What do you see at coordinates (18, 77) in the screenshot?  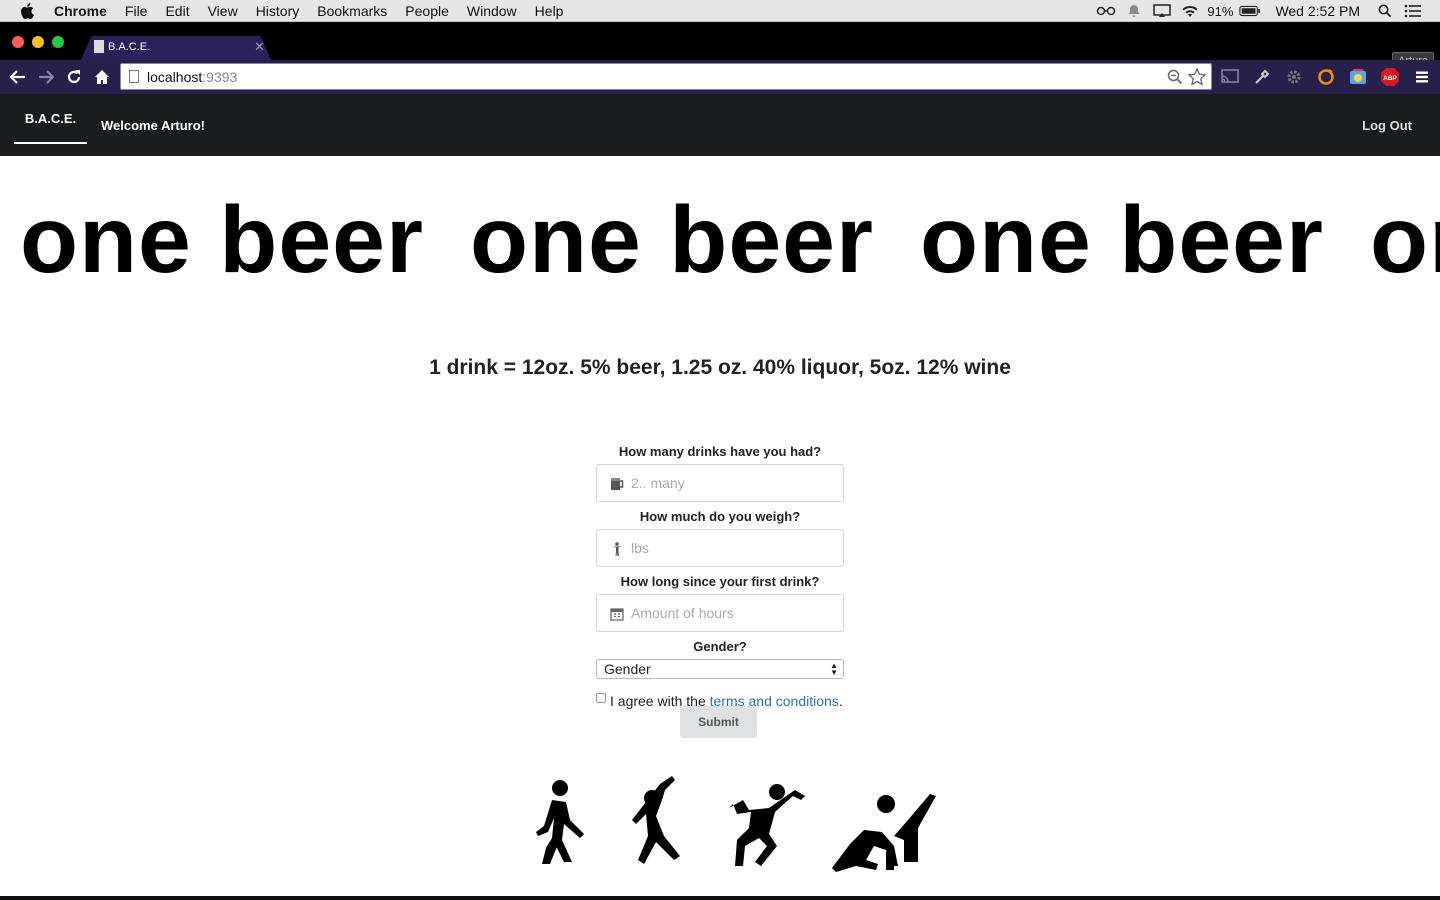 I see `back-arrow-icon` at bounding box center [18, 77].